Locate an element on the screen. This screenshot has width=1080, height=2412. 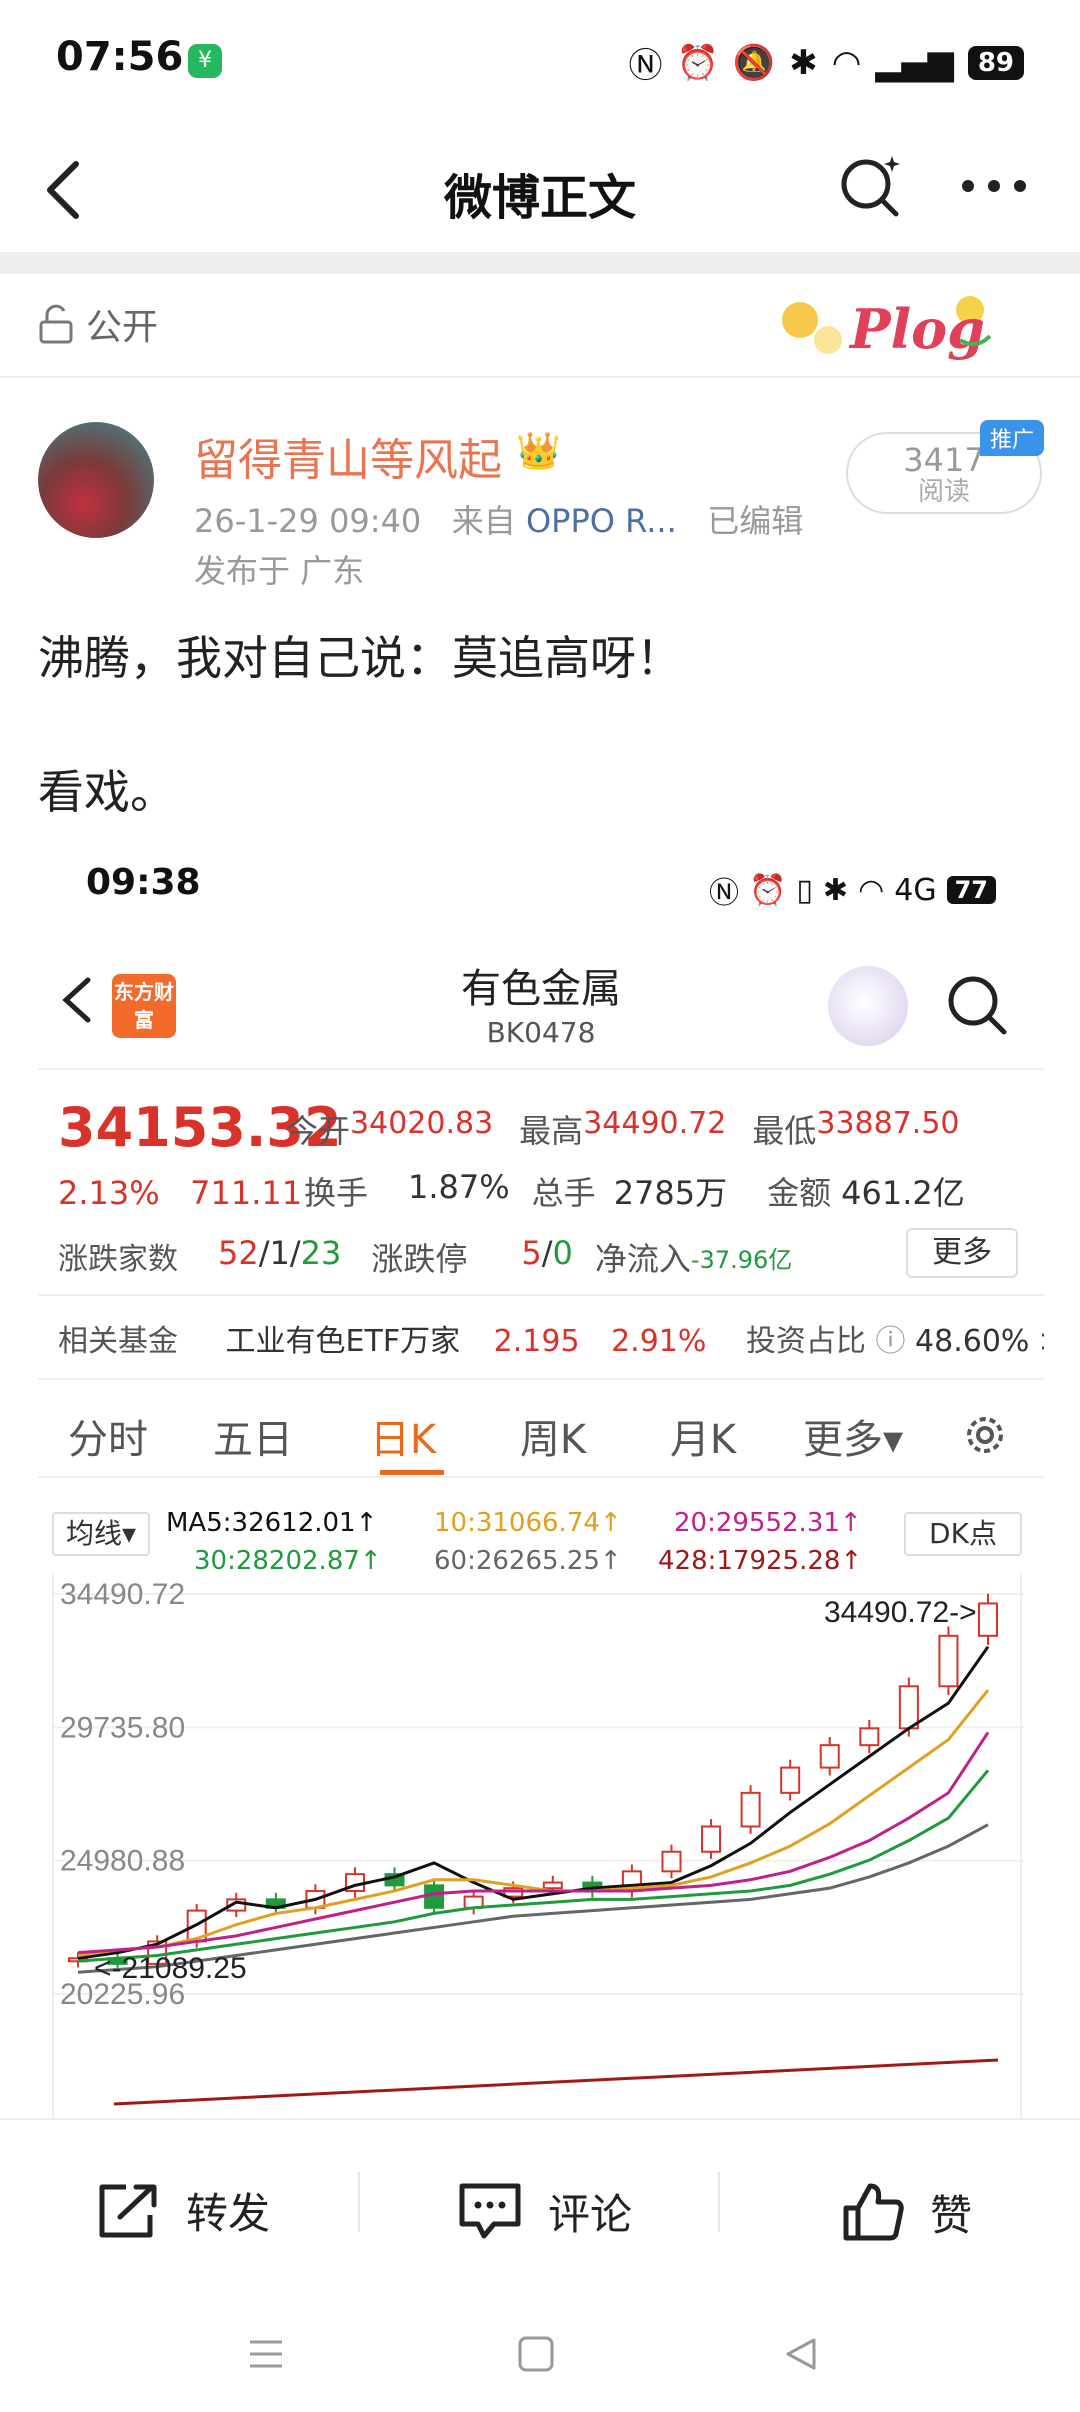
limit-up: 5 is located at coordinates (531, 1253).